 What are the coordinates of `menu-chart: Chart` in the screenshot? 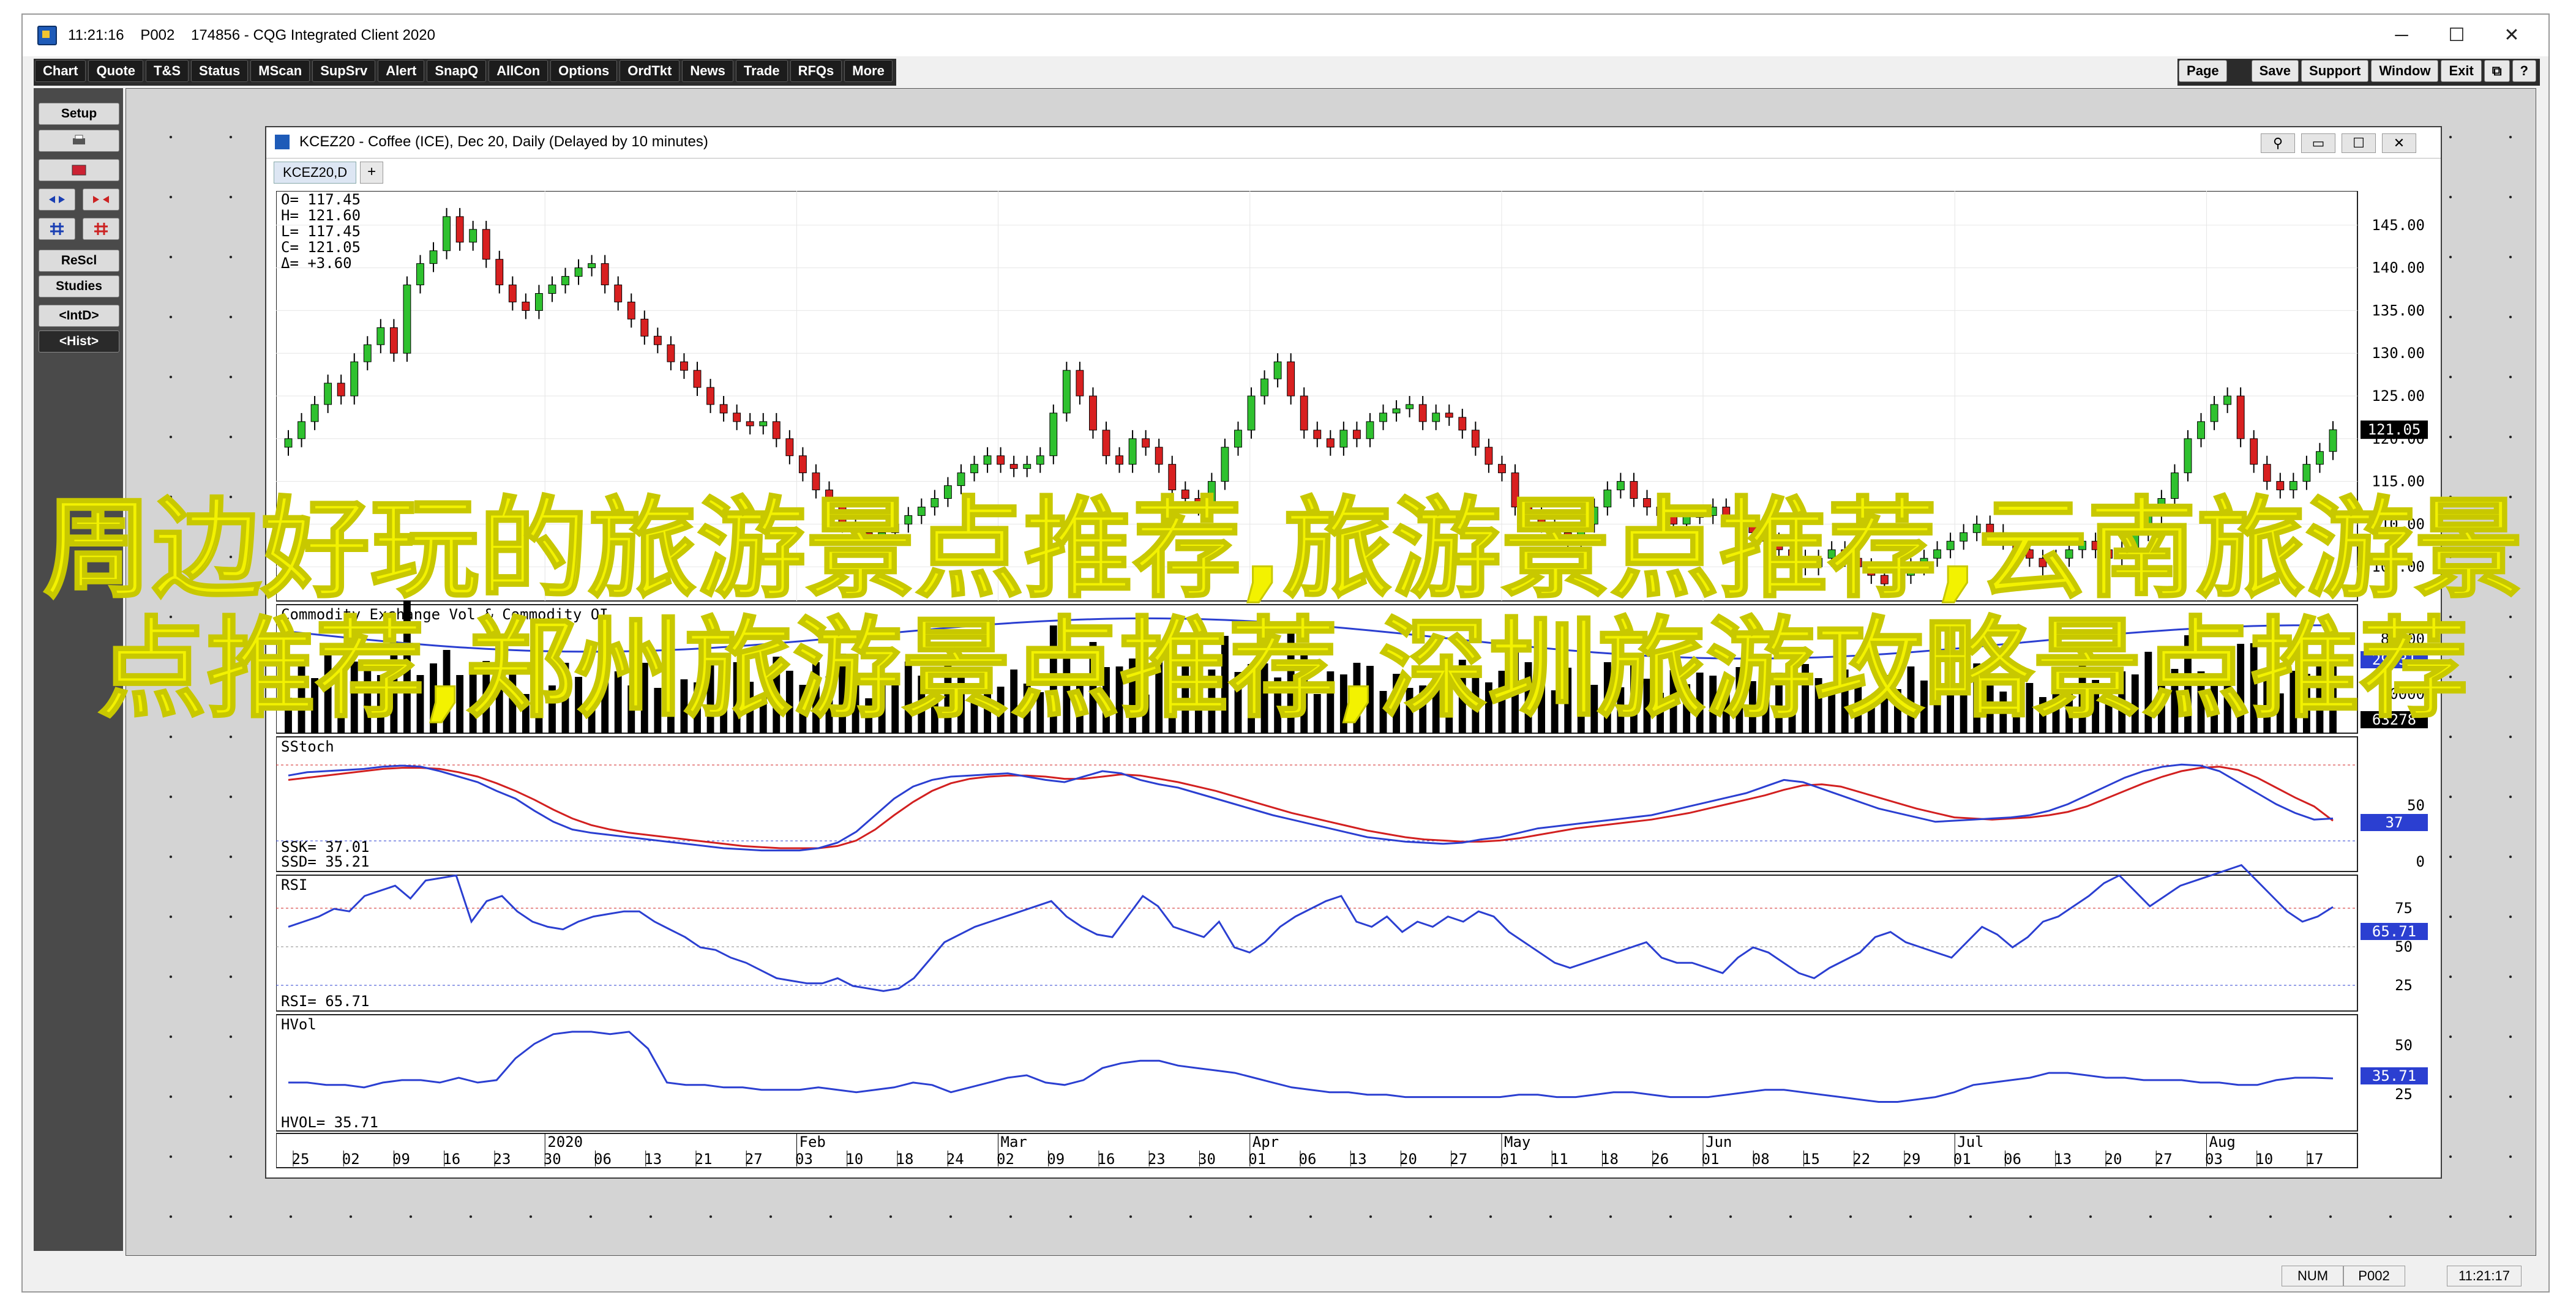 It's located at (61, 71).